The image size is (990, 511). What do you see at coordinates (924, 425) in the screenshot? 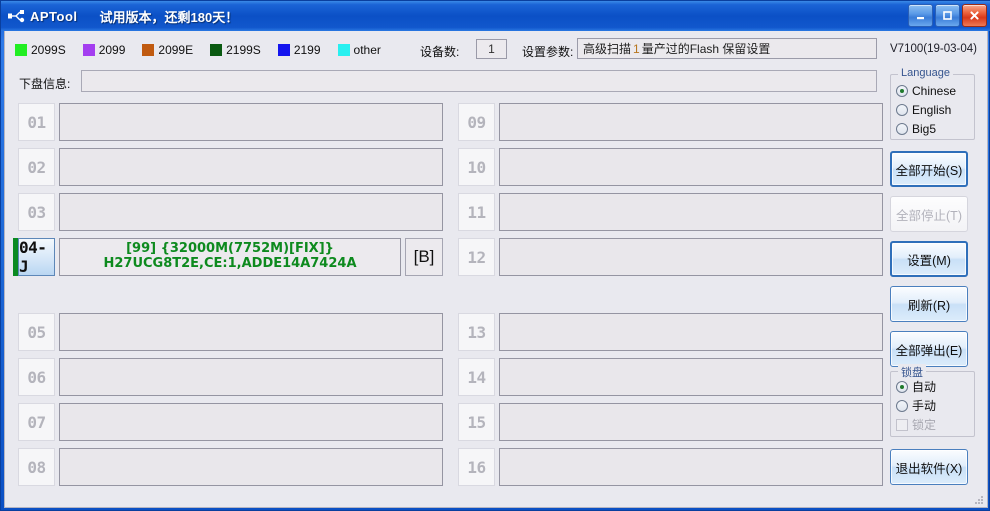
I see `lock-checkbox-label: 锁定` at bounding box center [924, 425].